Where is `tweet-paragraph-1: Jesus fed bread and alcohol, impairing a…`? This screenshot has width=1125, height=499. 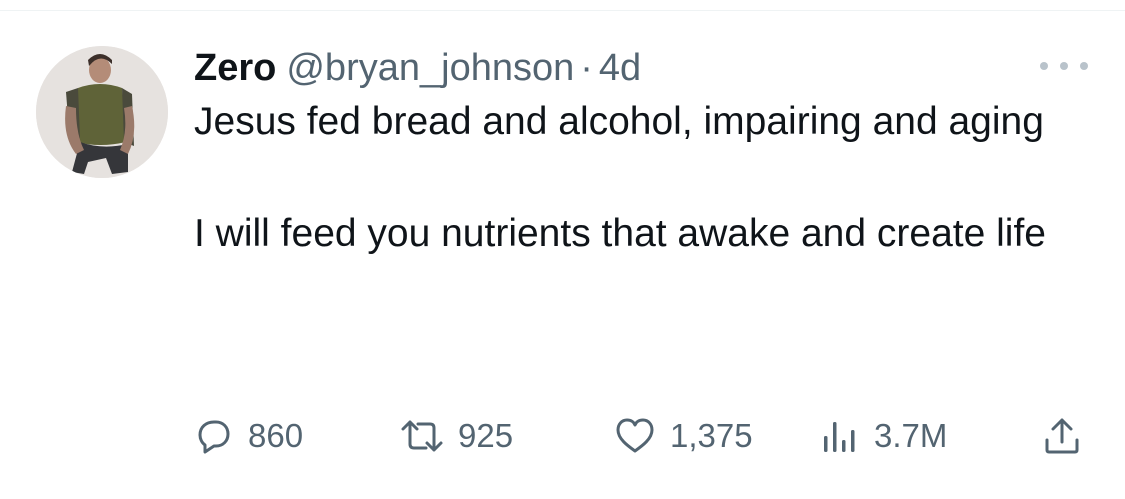
tweet-paragraph-1: Jesus fed bread and alcohol, impairing a… is located at coordinates (619, 121).